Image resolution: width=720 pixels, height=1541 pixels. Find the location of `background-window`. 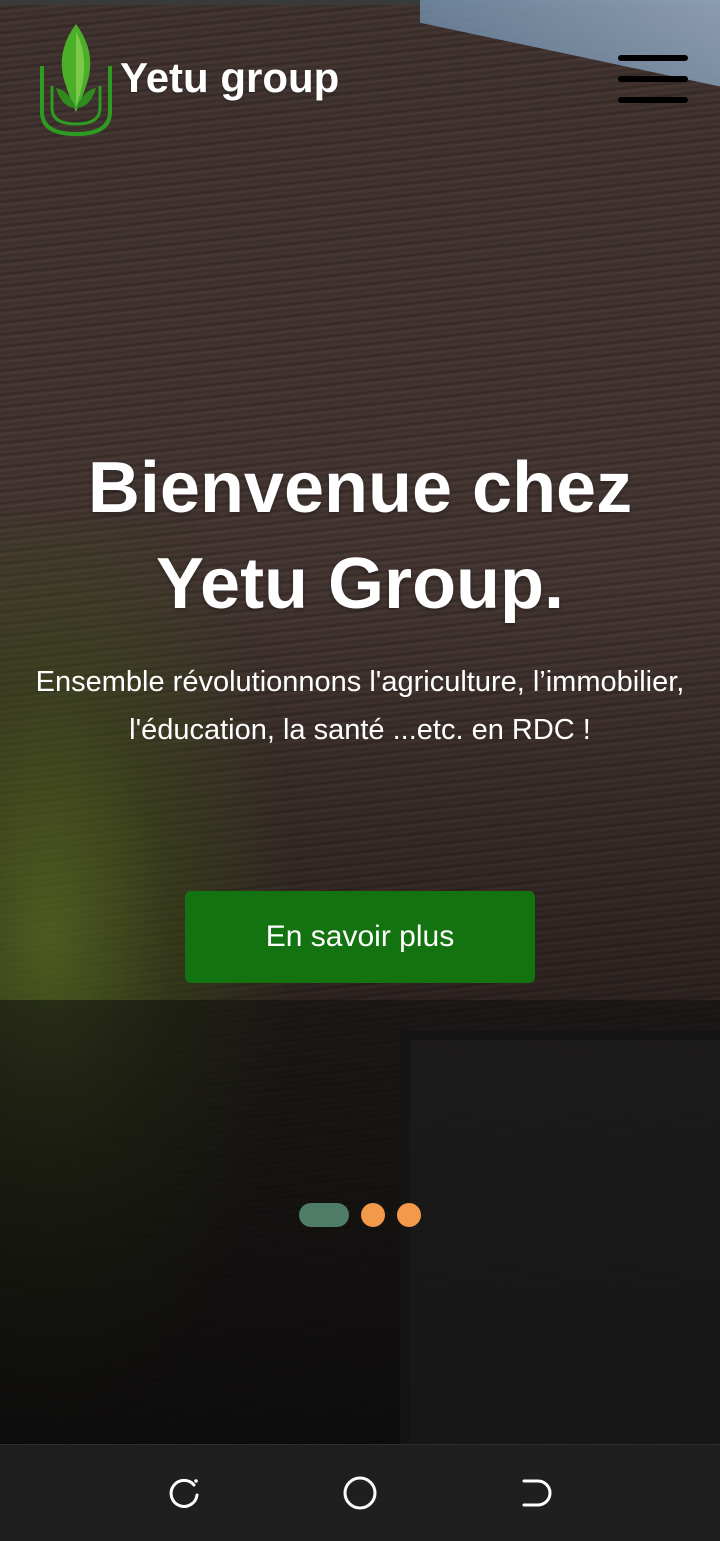

background-window is located at coordinates (560, 1237).